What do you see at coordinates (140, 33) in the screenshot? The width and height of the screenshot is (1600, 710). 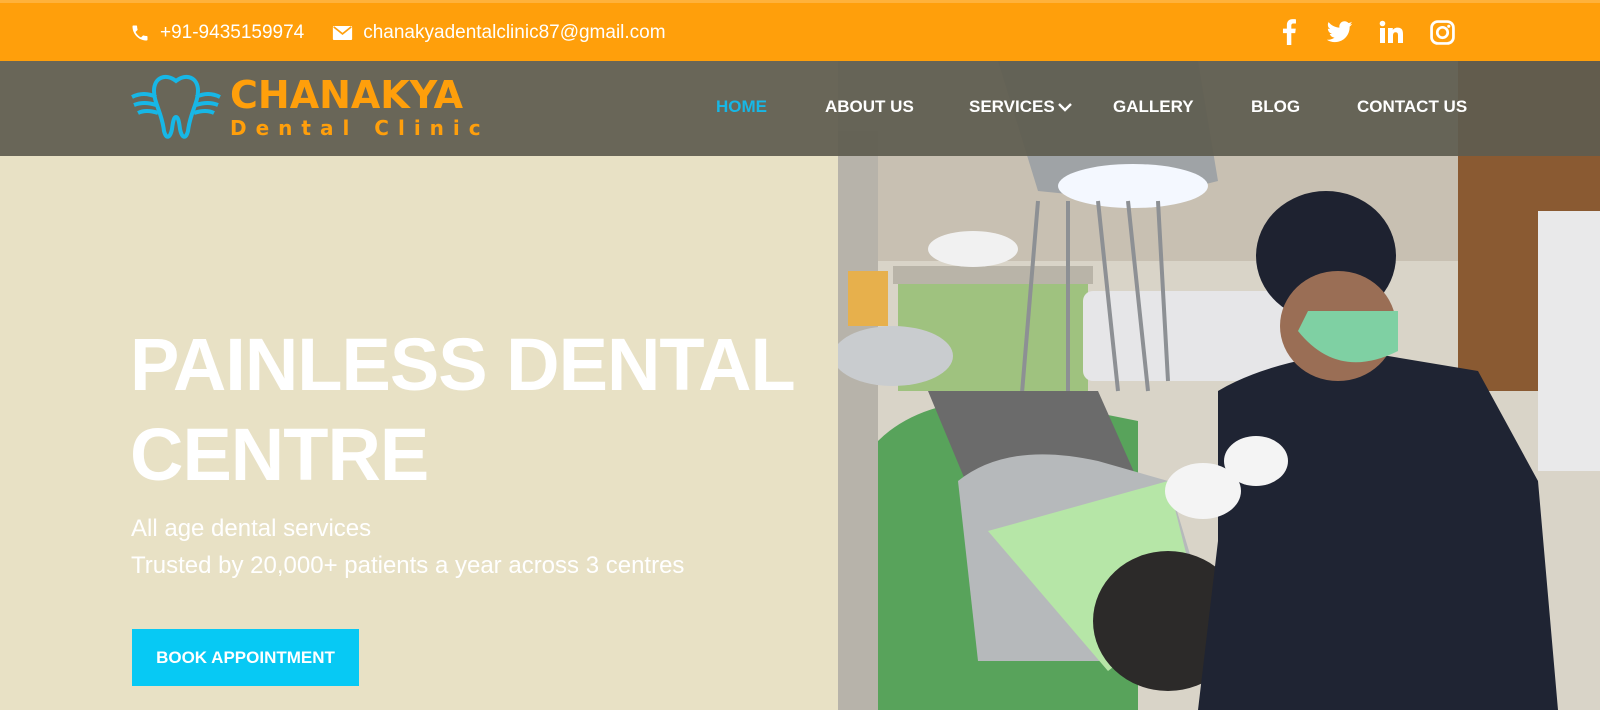 I see `phone-icon` at bounding box center [140, 33].